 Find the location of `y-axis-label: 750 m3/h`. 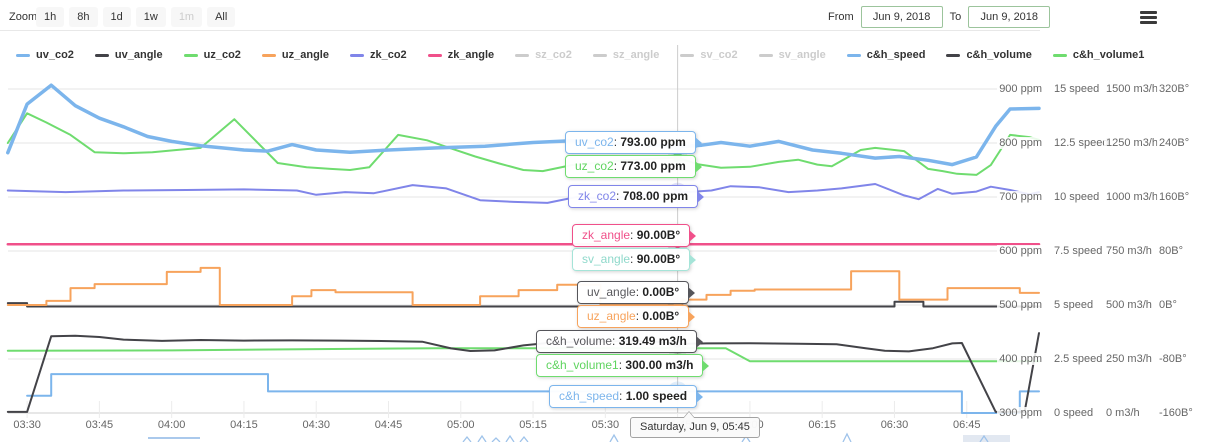

y-axis-label: 750 m3/h is located at coordinates (1129, 251).